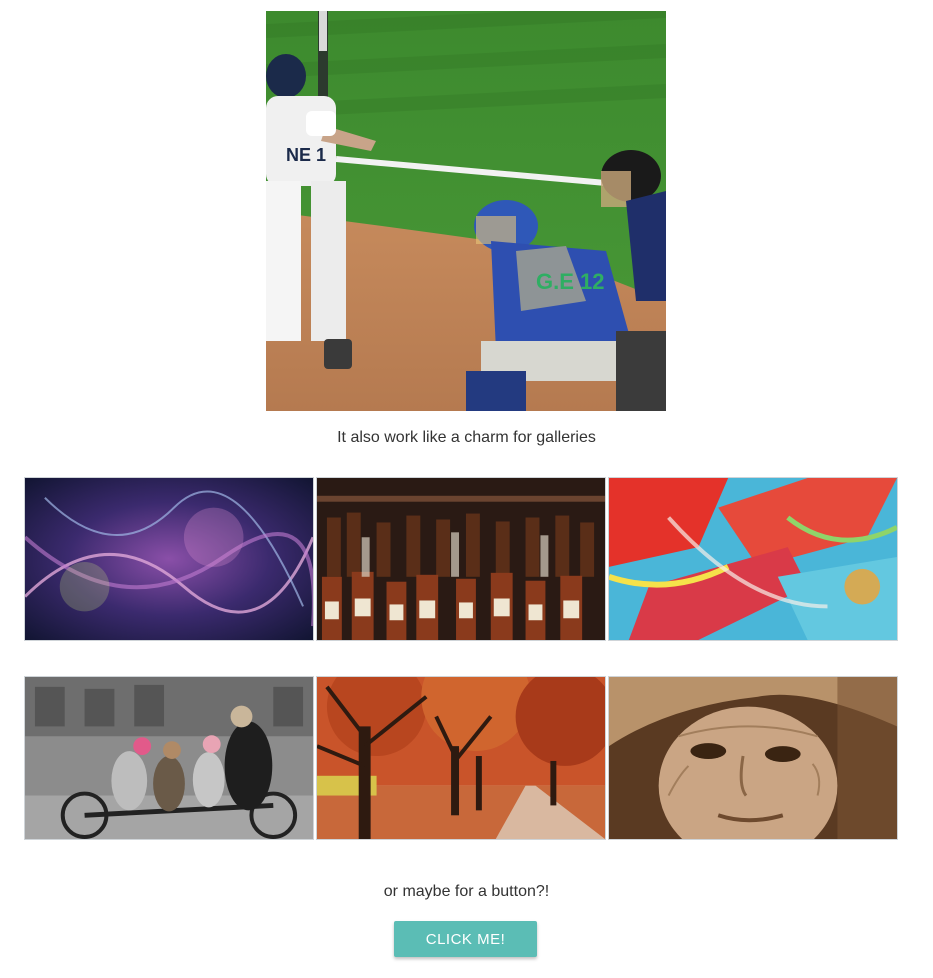 The image size is (933, 978). I want to click on gallery-thumb-autumn-trees, so click(461, 758).